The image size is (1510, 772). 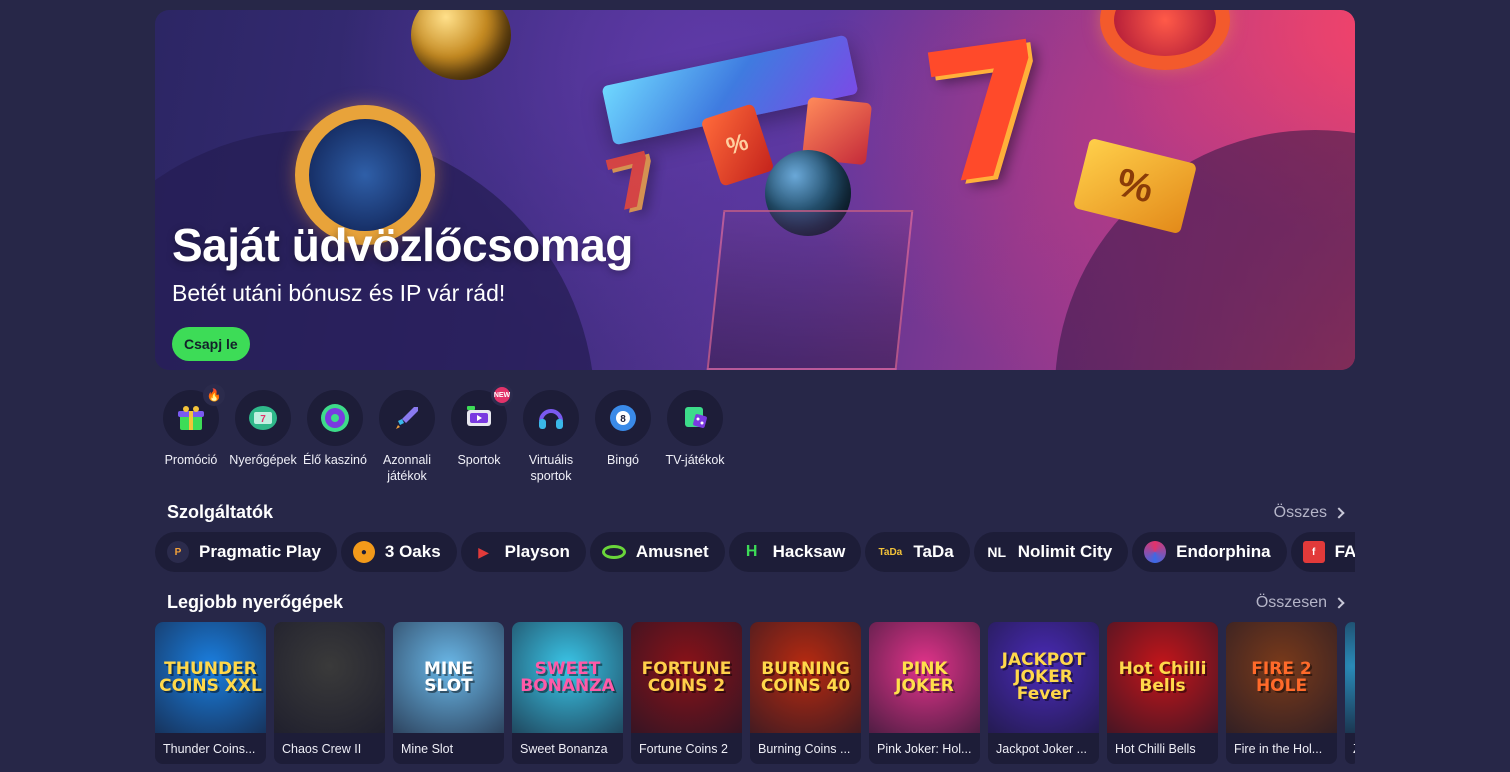 What do you see at coordinates (795, 552) in the screenshot?
I see `provider-hacksaw: H Hacksaw` at bounding box center [795, 552].